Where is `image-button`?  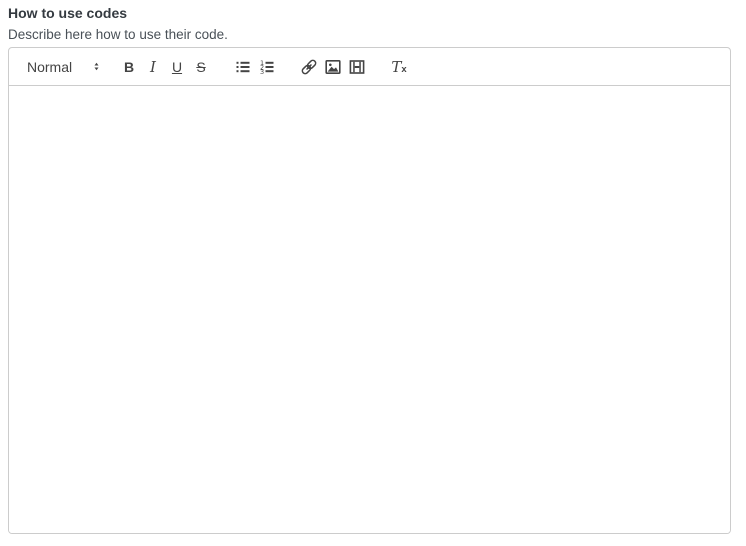
image-button is located at coordinates (333, 67).